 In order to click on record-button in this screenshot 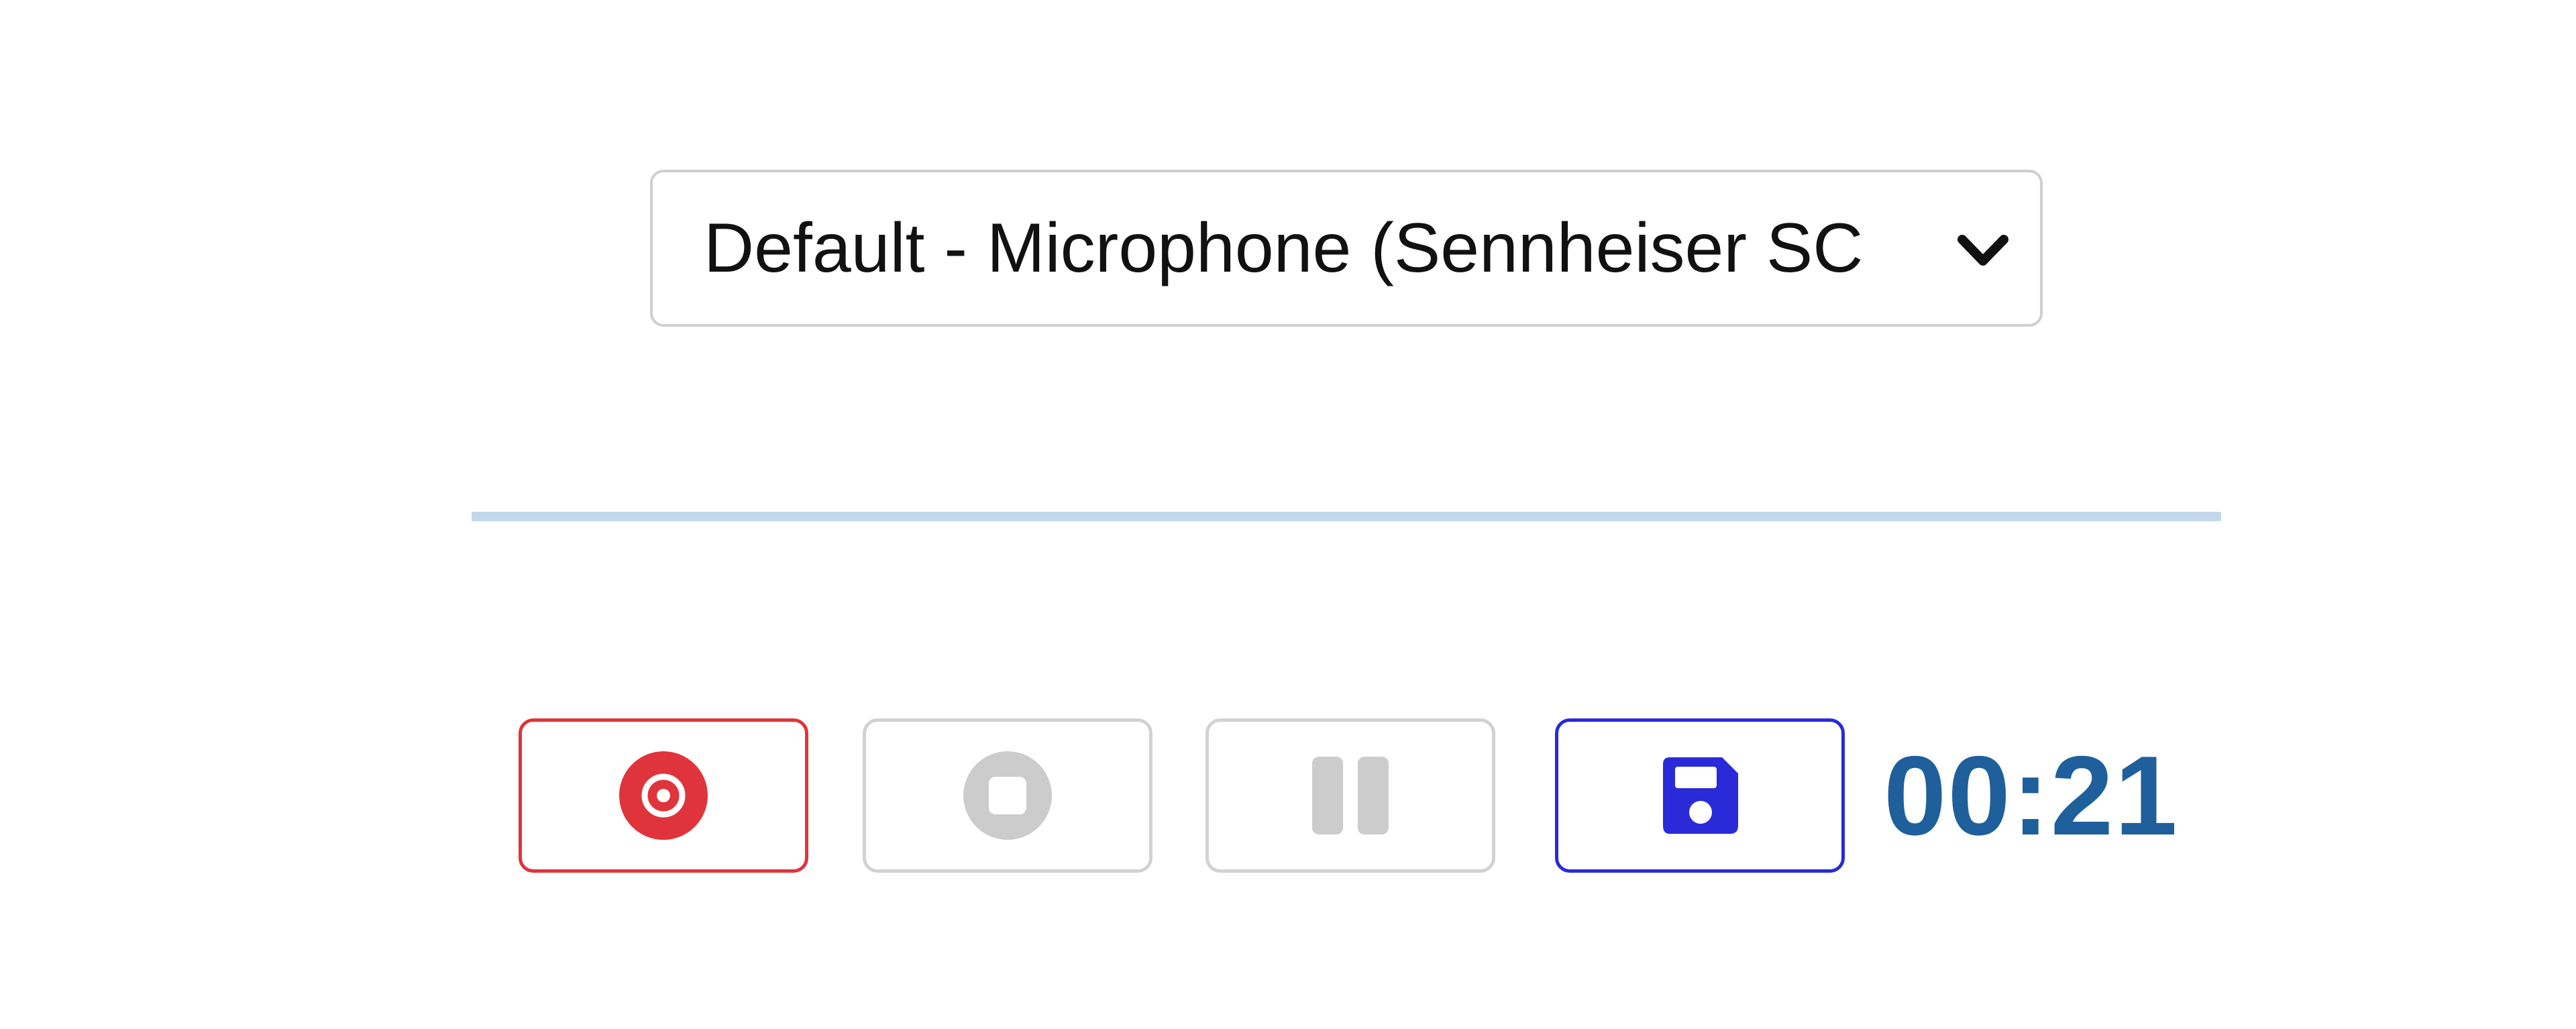, I will do `click(663, 795)`.